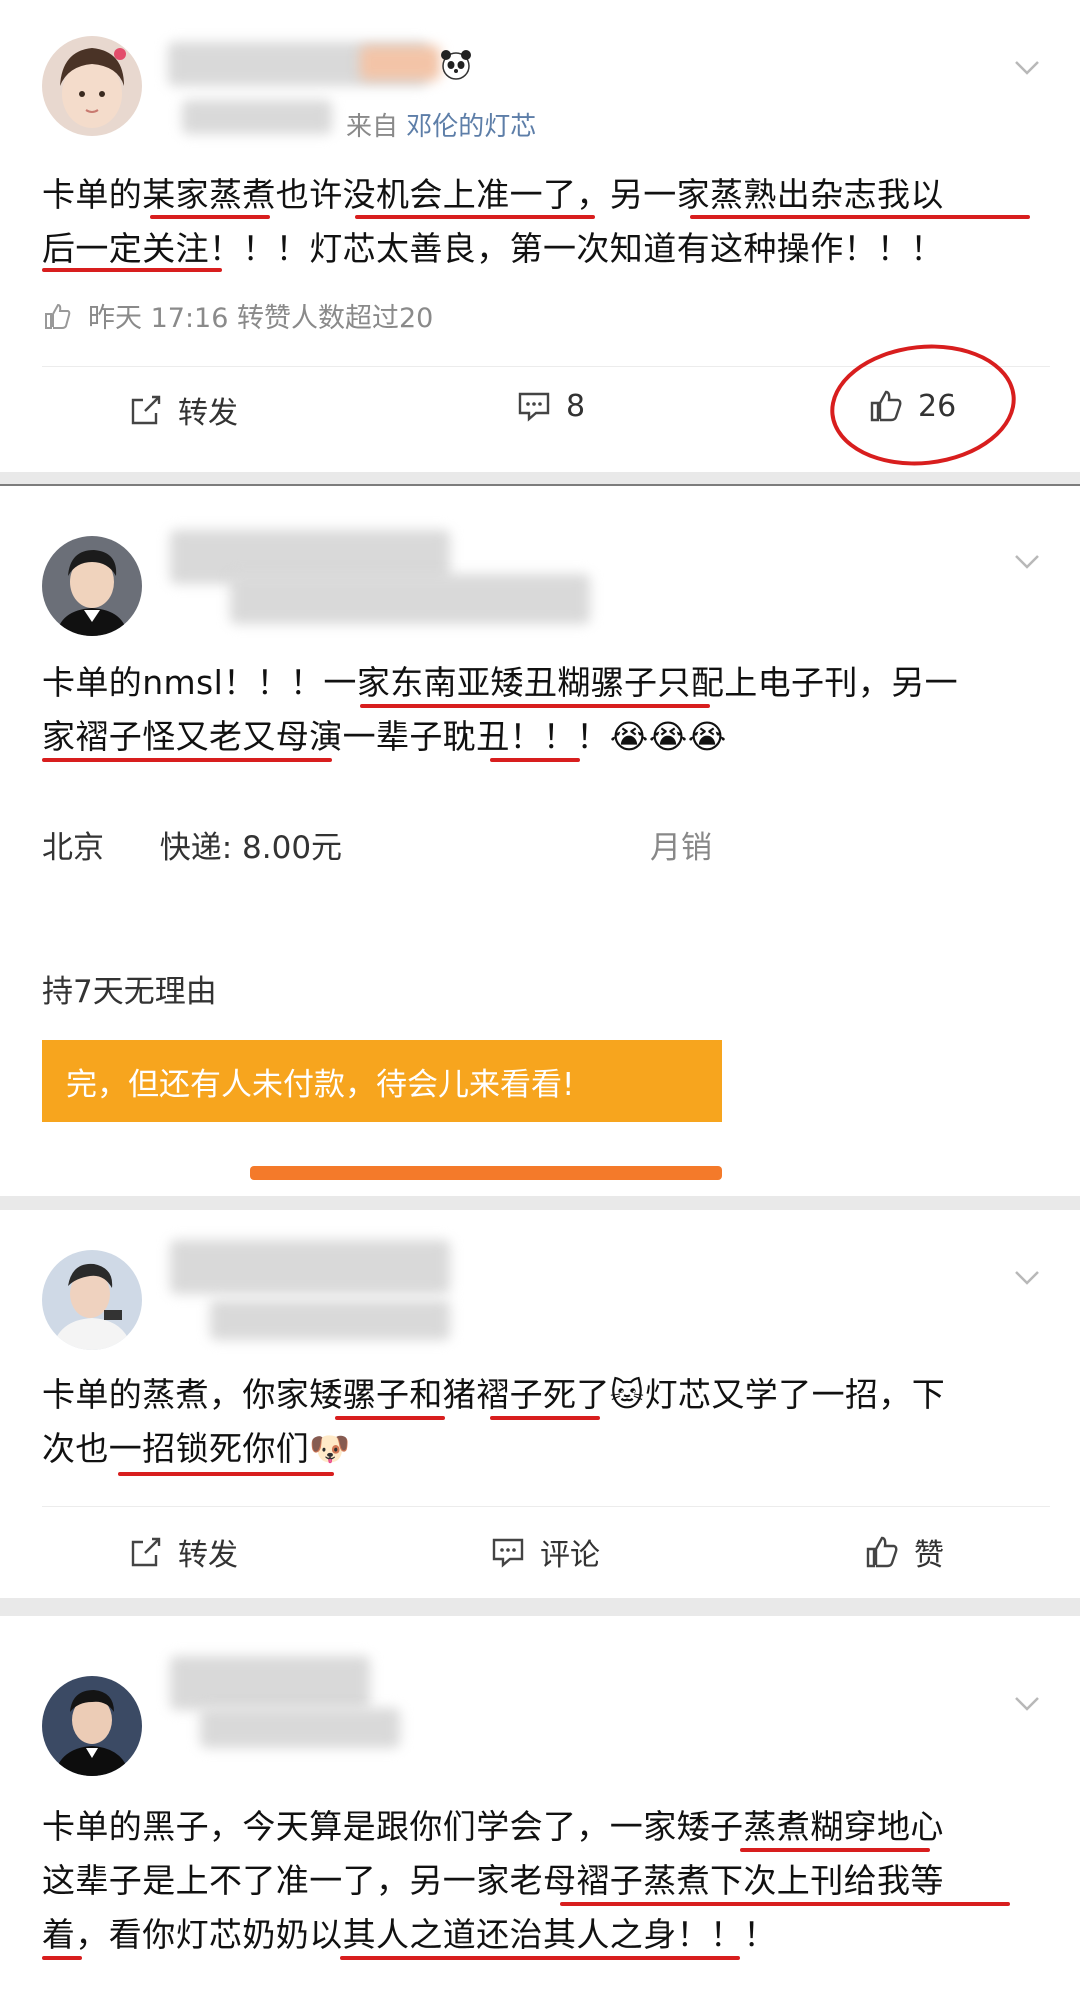  I want to click on post-meta-text: 昨天 17:16 转赞人数超过20, so click(261, 318).